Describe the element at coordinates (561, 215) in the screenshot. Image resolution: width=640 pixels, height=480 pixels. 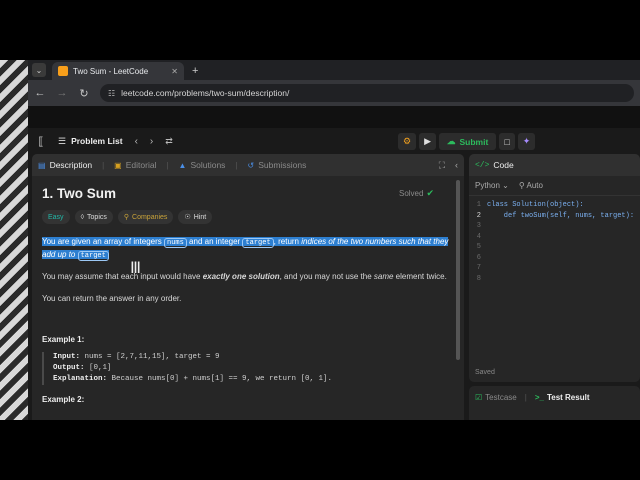
I see `line-text: def twoSum(self, nums, target):` at that location.